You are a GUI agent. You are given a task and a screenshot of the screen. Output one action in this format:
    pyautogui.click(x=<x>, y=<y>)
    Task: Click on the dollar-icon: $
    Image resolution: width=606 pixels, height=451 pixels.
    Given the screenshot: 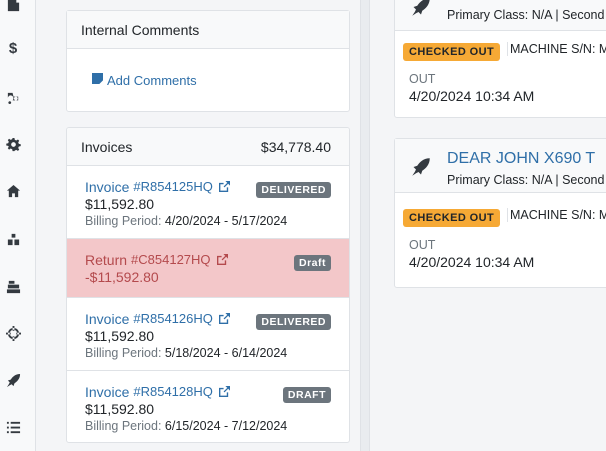 What is the action you would take?
    pyautogui.click(x=13, y=49)
    